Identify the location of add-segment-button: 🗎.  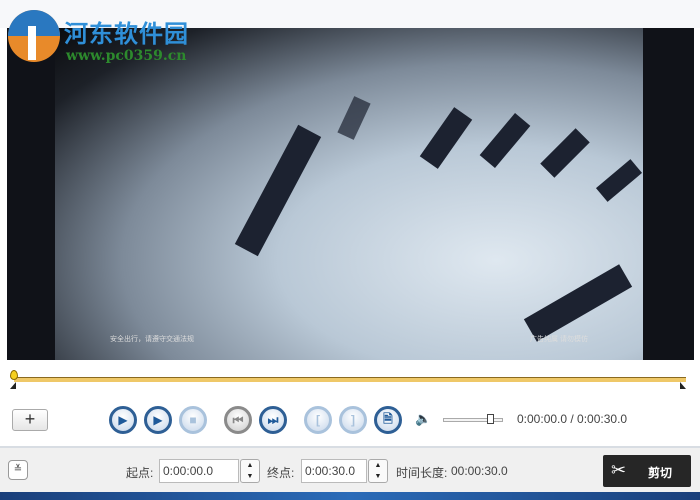
(388, 420).